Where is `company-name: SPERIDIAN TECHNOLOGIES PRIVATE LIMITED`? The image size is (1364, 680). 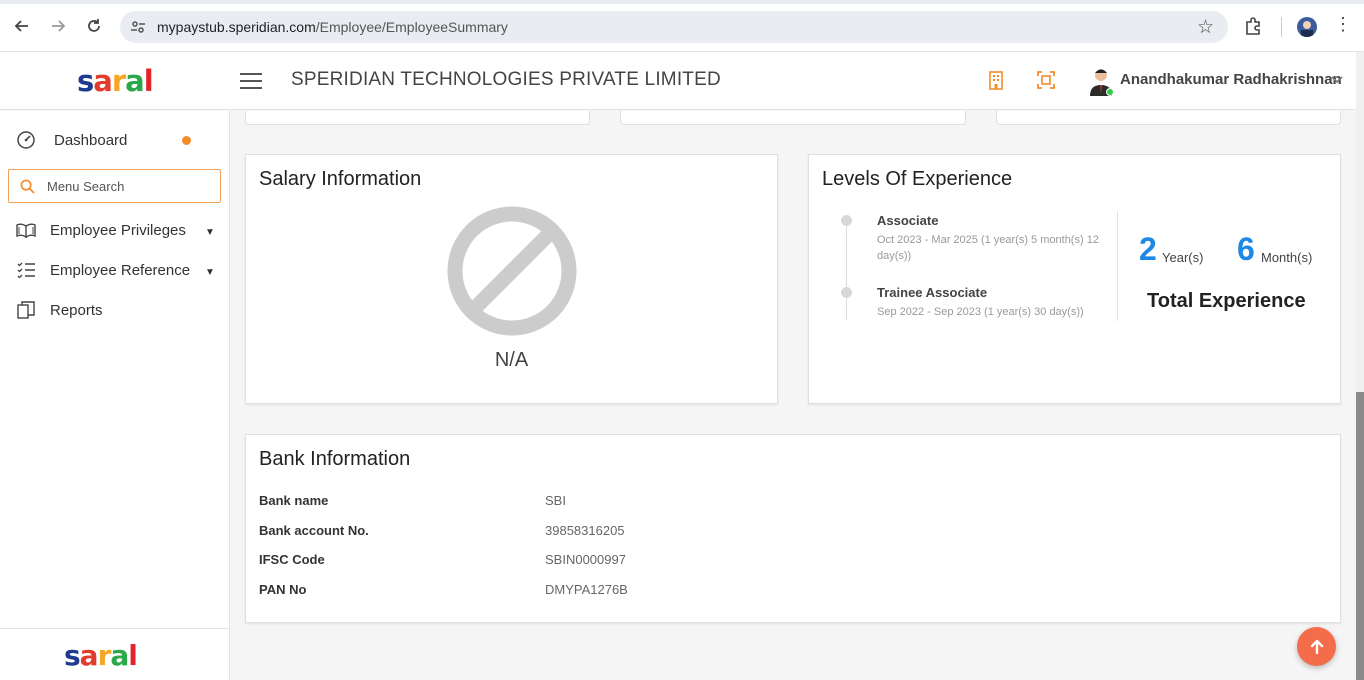 company-name: SPERIDIAN TECHNOLOGIES PRIVATE LIMITED is located at coordinates (506, 79).